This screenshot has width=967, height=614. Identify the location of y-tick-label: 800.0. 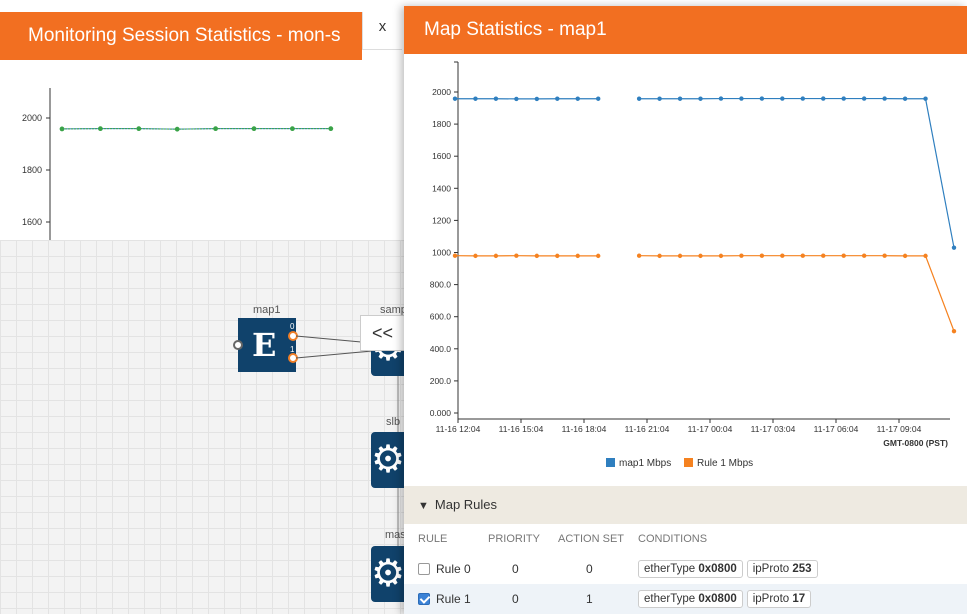
(441, 285).